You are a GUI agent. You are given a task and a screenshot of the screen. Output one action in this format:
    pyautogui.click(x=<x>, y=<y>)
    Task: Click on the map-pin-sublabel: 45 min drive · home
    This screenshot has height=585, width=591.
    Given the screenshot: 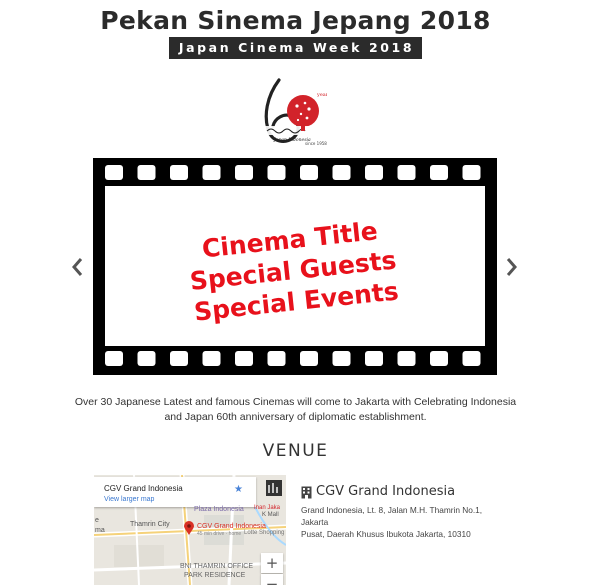 What is the action you would take?
    pyautogui.click(x=219, y=534)
    